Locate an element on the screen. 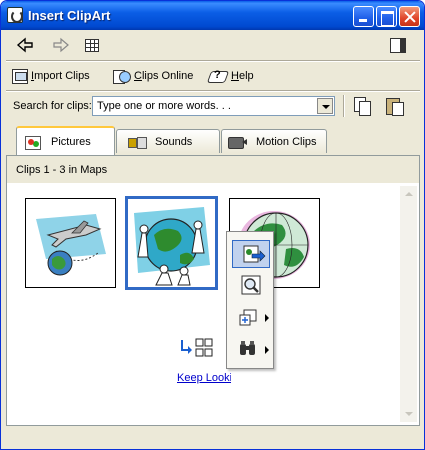  clip-context-menu is located at coordinates (250, 300).